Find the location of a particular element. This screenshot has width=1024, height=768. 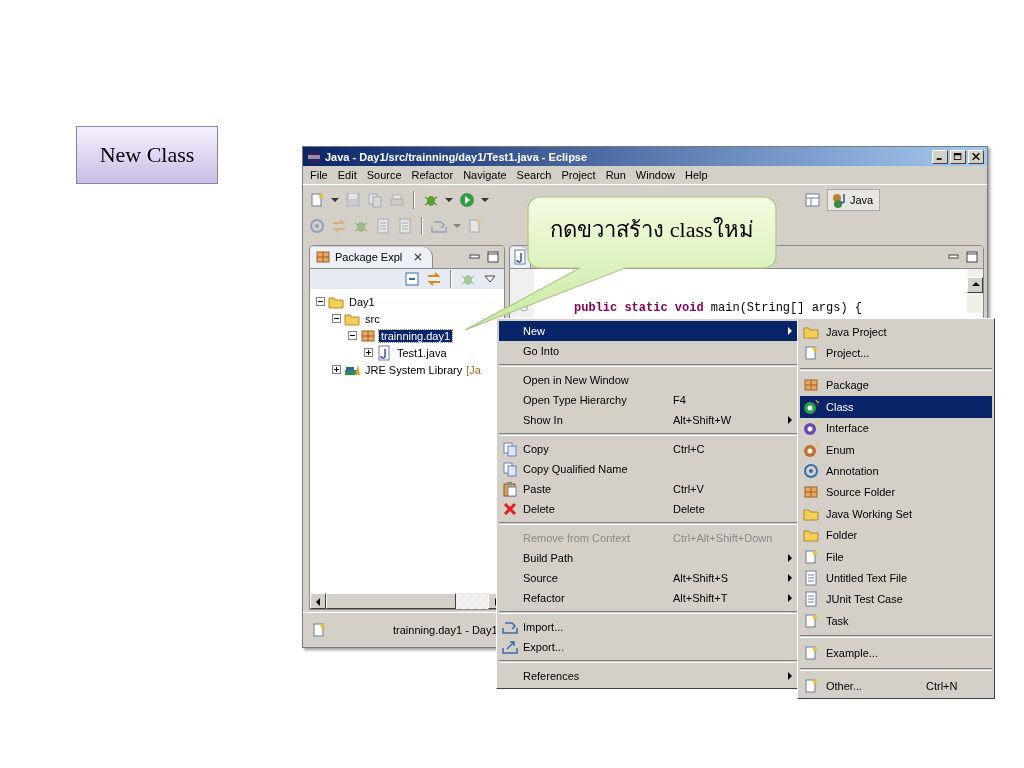

folder-icon is located at coordinates (811, 535).